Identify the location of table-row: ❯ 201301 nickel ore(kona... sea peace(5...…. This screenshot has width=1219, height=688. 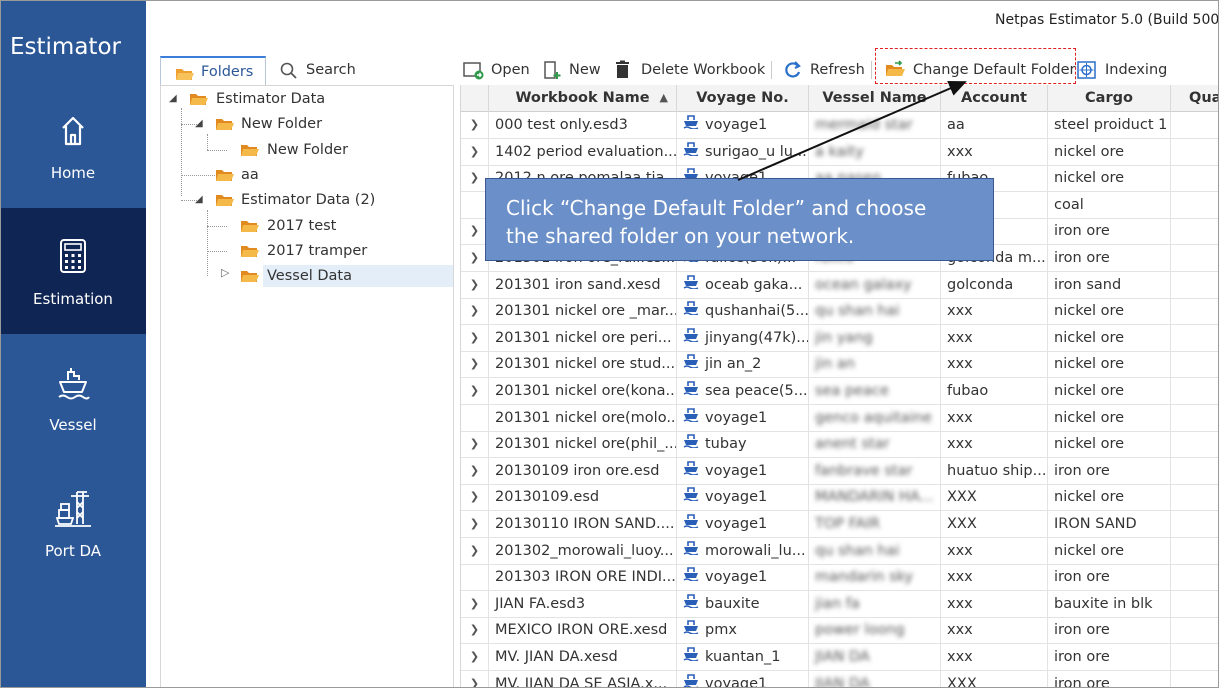
(840, 391).